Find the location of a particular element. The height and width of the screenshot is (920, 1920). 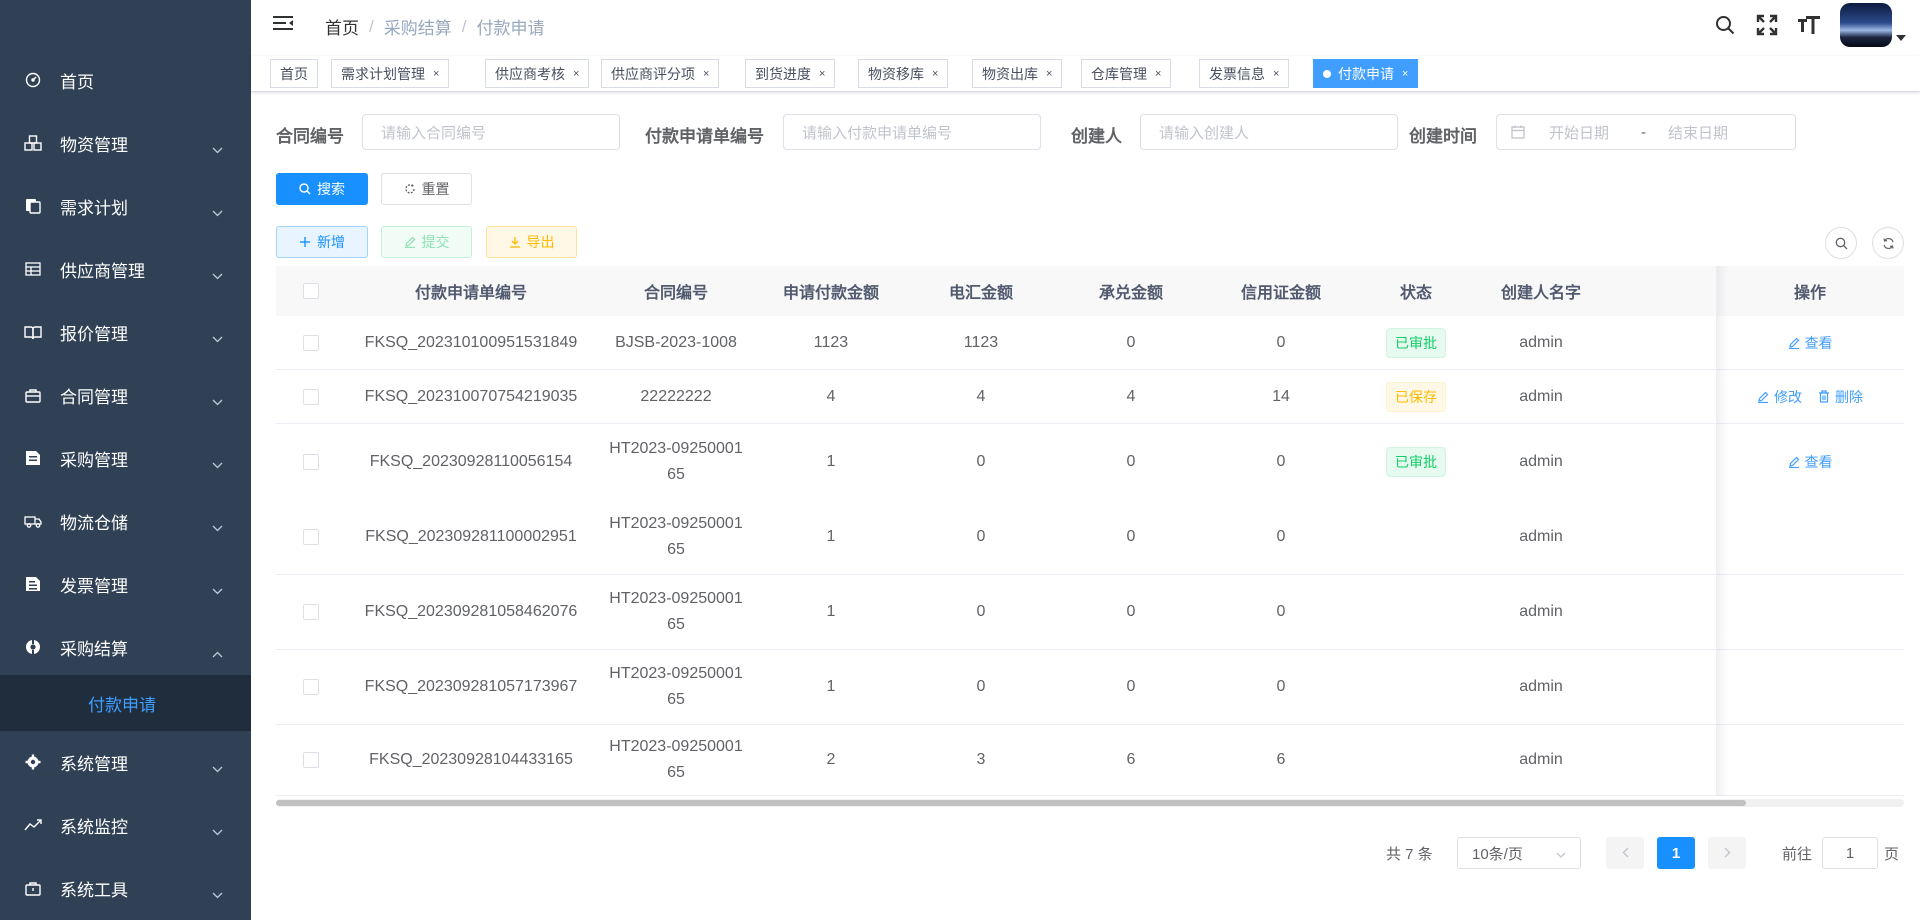

start-date-placeholder: 开始日期 is located at coordinates (1589, 132).